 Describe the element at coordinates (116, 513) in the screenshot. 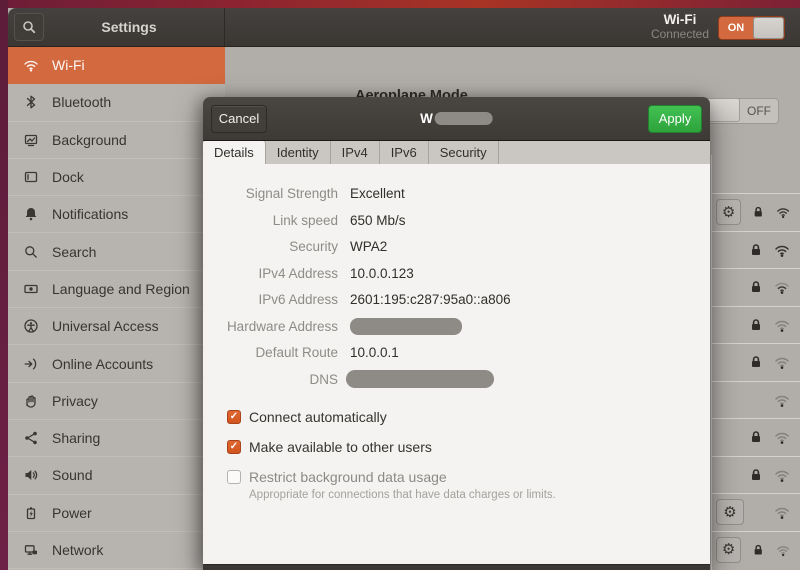

I see `sidebar-item-power: Power` at that location.